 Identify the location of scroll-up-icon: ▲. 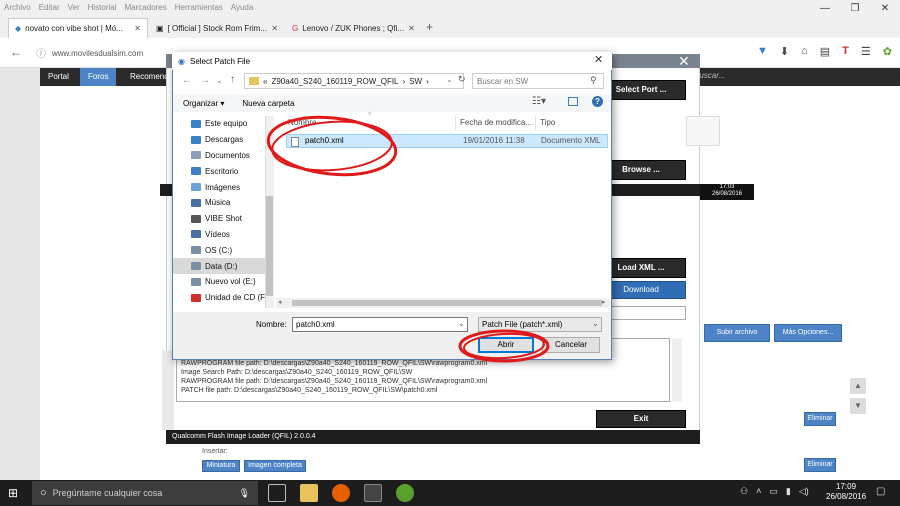
(858, 386).